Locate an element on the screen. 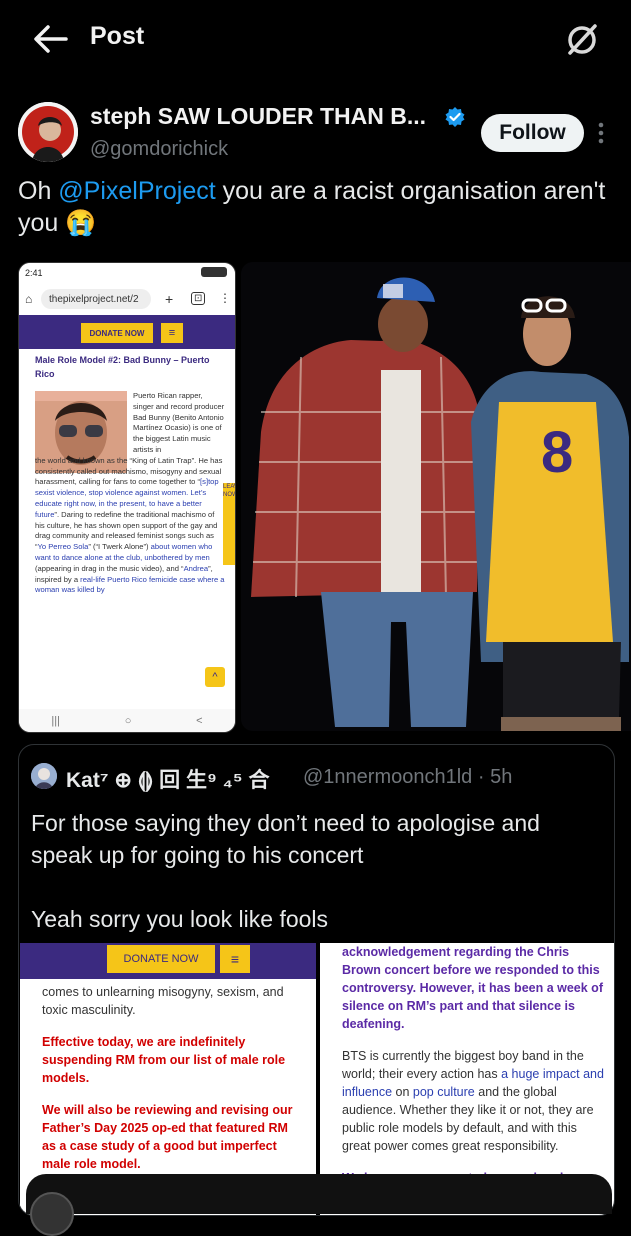 The width and height of the screenshot is (631, 1236). quote-author-handle: @1nnermoonch1ld · 5h is located at coordinates (407, 777).